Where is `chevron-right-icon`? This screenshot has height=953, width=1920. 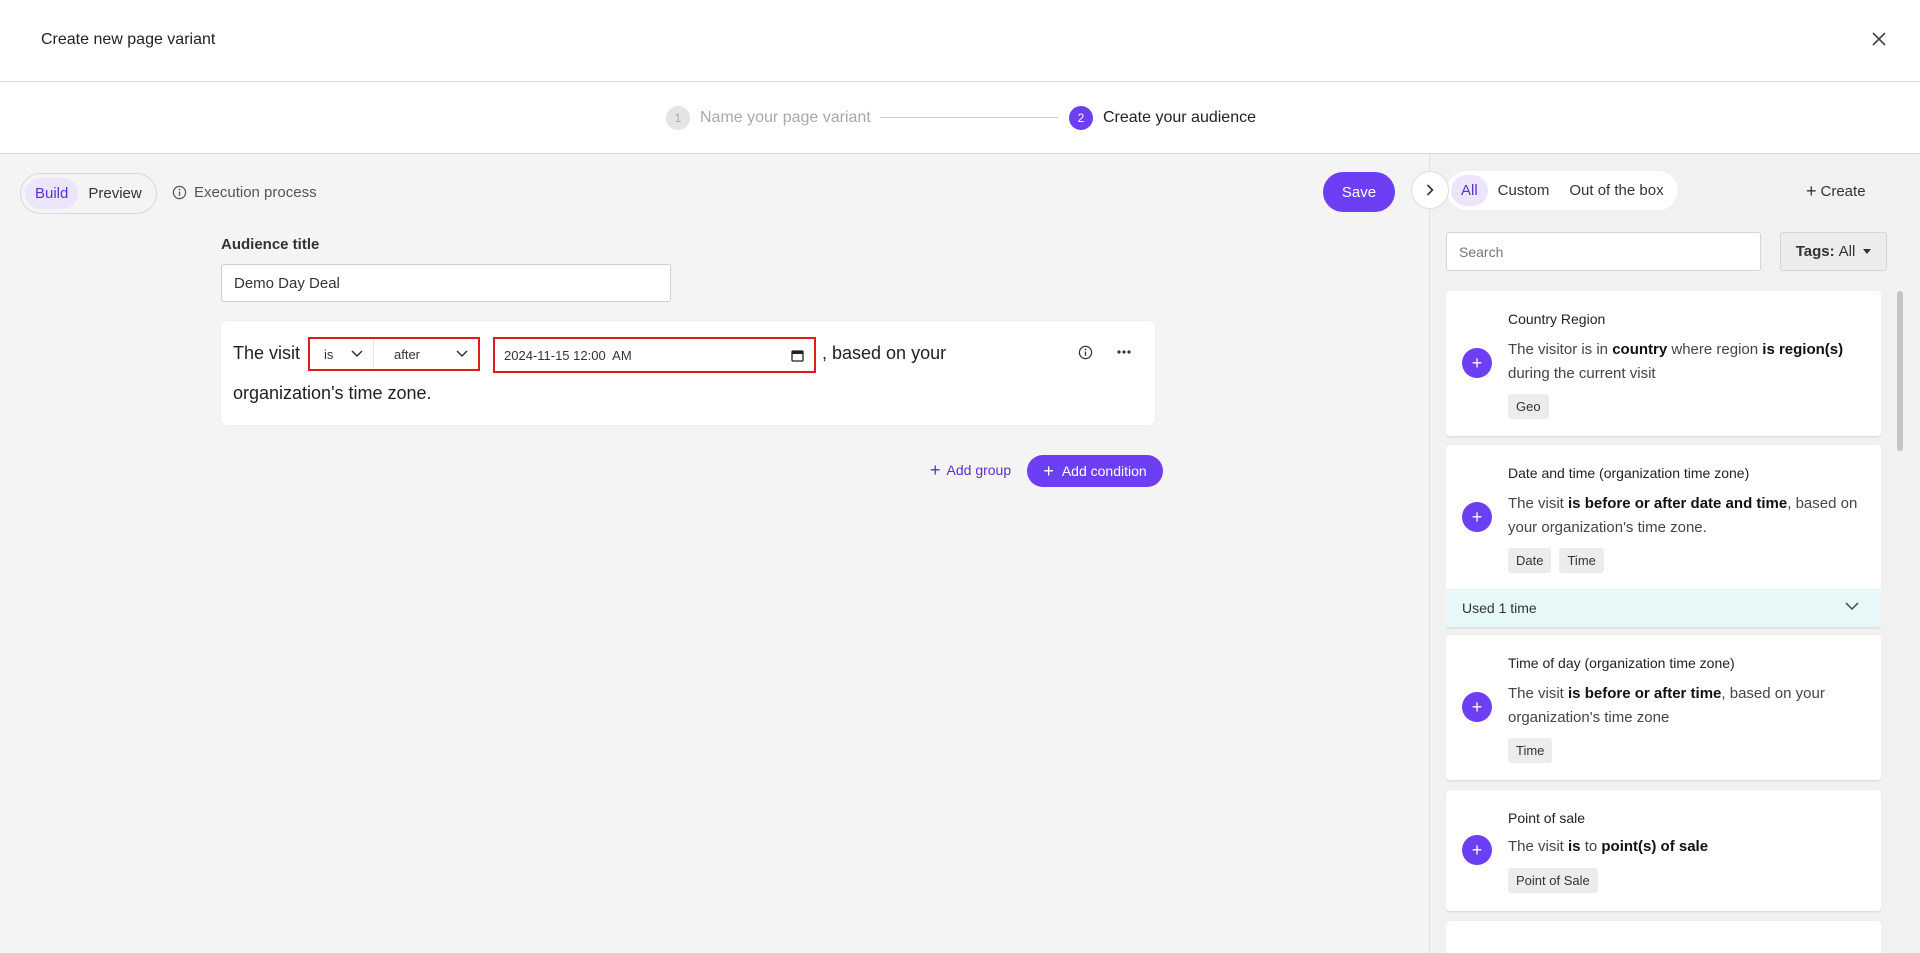 chevron-right-icon is located at coordinates (1430, 190).